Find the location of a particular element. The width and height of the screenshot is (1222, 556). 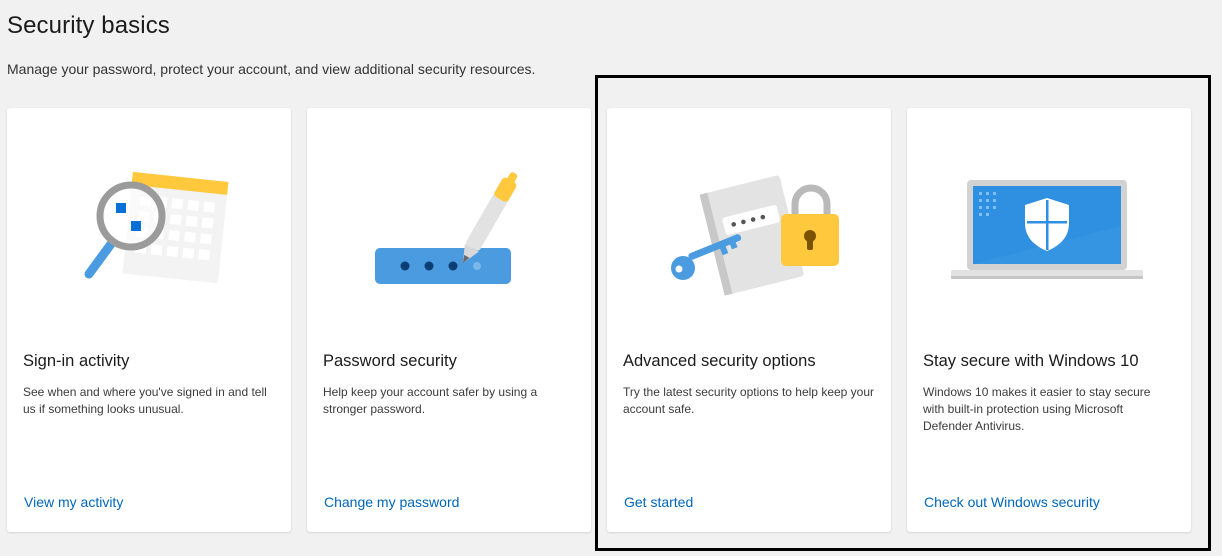

card-title: Stay secure with Windows 10 is located at coordinates (1031, 361).